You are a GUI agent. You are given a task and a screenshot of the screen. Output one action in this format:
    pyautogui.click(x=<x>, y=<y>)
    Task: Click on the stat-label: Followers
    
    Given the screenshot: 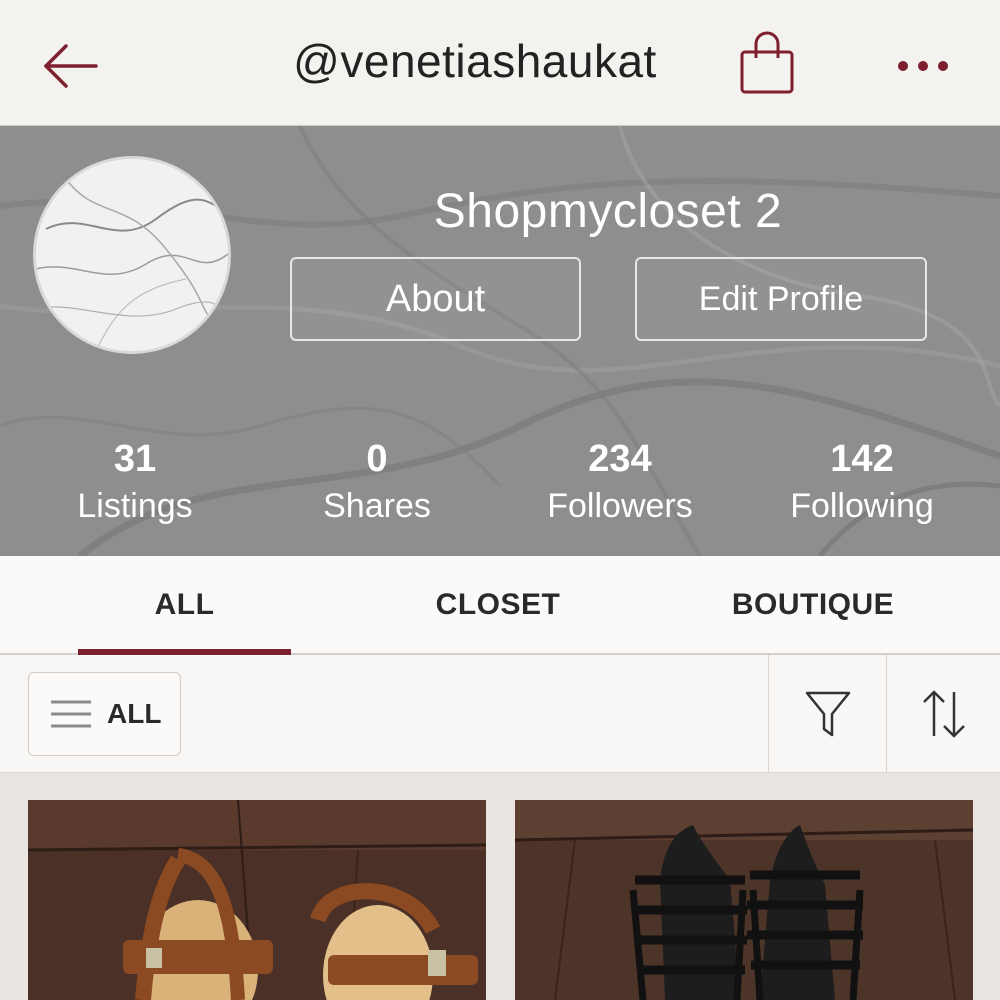 What is the action you would take?
    pyautogui.click(x=620, y=506)
    